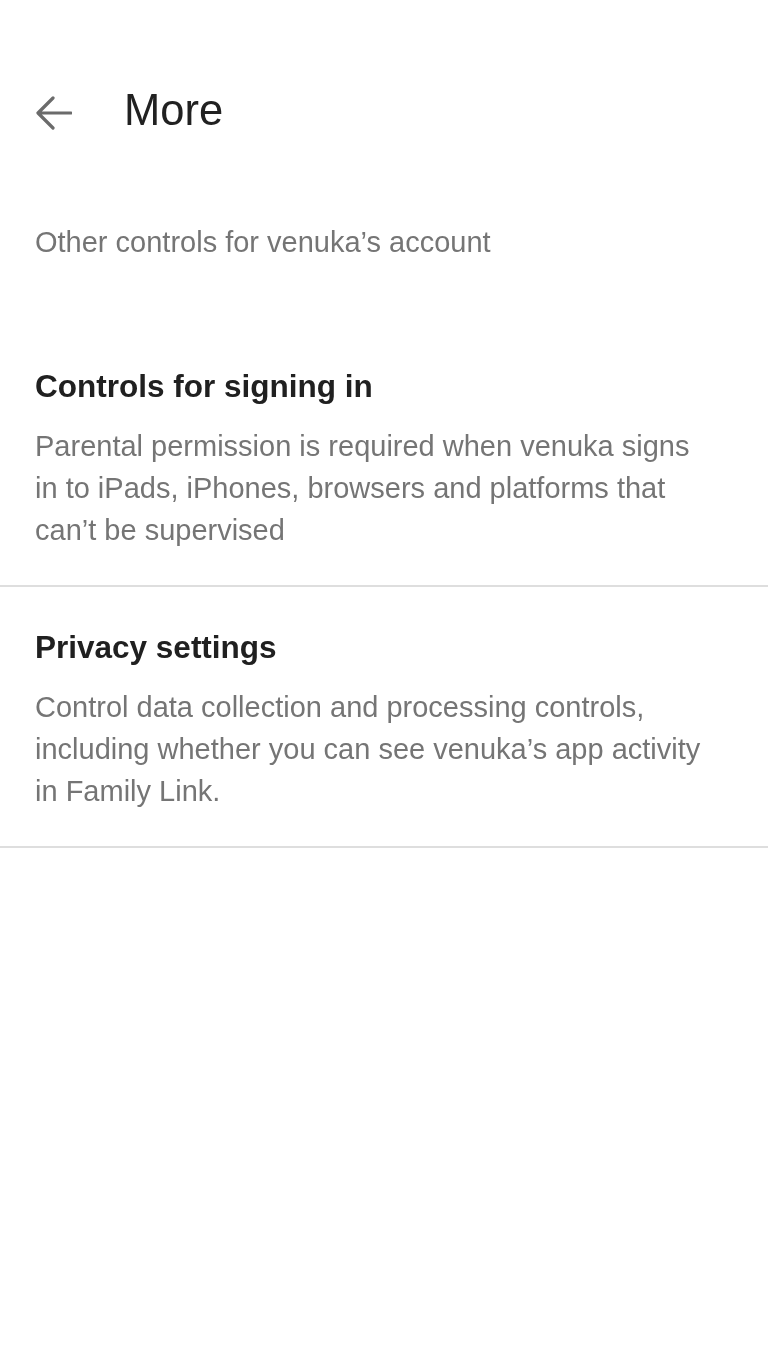 Image resolution: width=768 pixels, height=1365 pixels. Describe the element at coordinates (363, 488) in the screenshot. I see `setting-description: Parental permission is required when venuka signs in to iPads, iPhones, browsers and platforms that can’t be supervised` at that location.